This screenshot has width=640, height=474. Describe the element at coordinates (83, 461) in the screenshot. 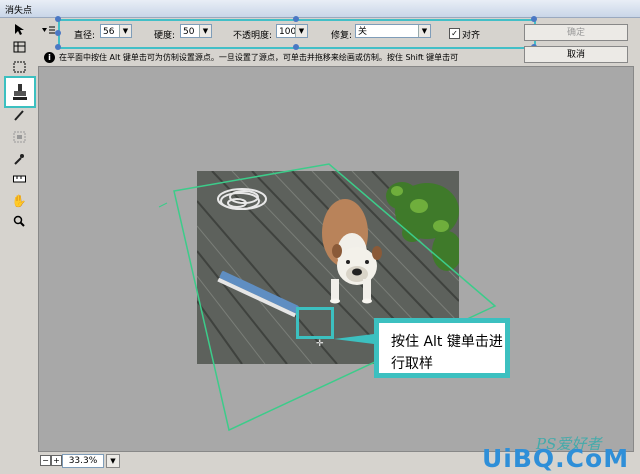

I see `zoom-field: 33.3%` at that location.